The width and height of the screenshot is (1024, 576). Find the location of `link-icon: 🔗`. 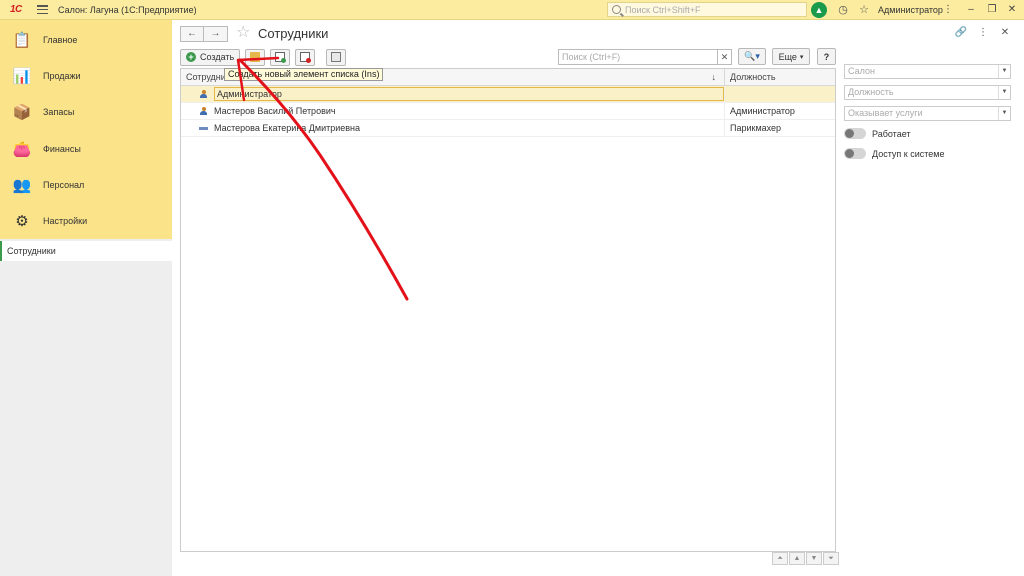

link-icon: 🔗 is located at coordinates (961, 33).